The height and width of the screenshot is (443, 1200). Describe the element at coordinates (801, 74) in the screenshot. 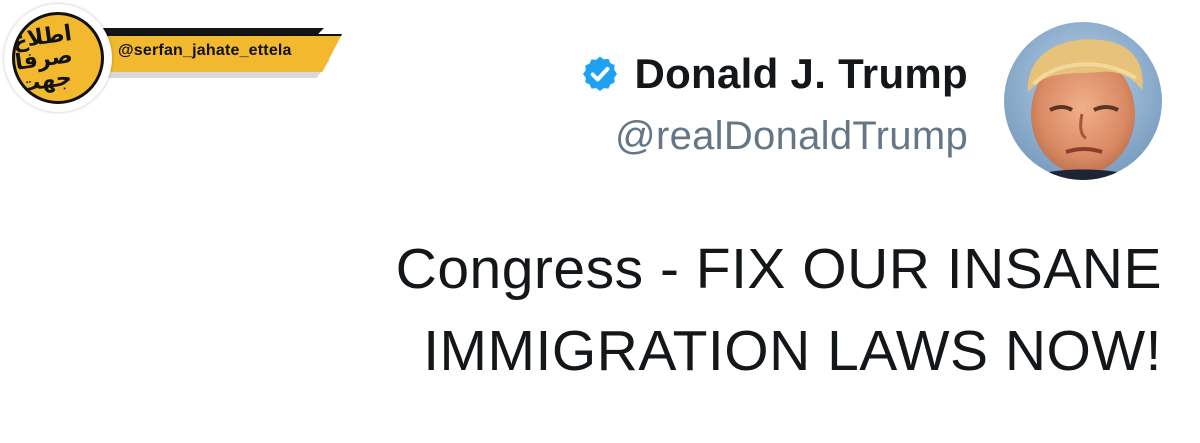

I see `author-display-name: Donald J. Trump` at that location.